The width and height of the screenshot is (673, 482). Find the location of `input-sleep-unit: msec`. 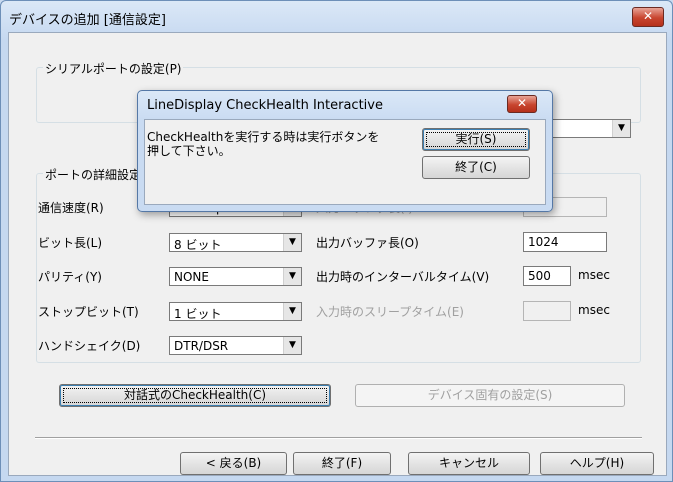

input-sleep-unit: msec is located at coordinates (594, 310).